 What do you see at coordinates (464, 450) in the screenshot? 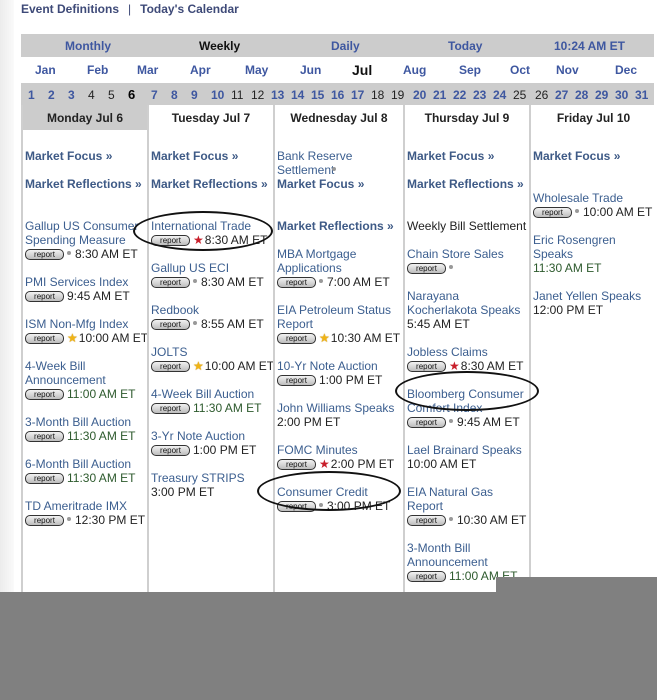
I see `event-title-link: Lael Brainard Speaks` at bounding box center [464, 450].